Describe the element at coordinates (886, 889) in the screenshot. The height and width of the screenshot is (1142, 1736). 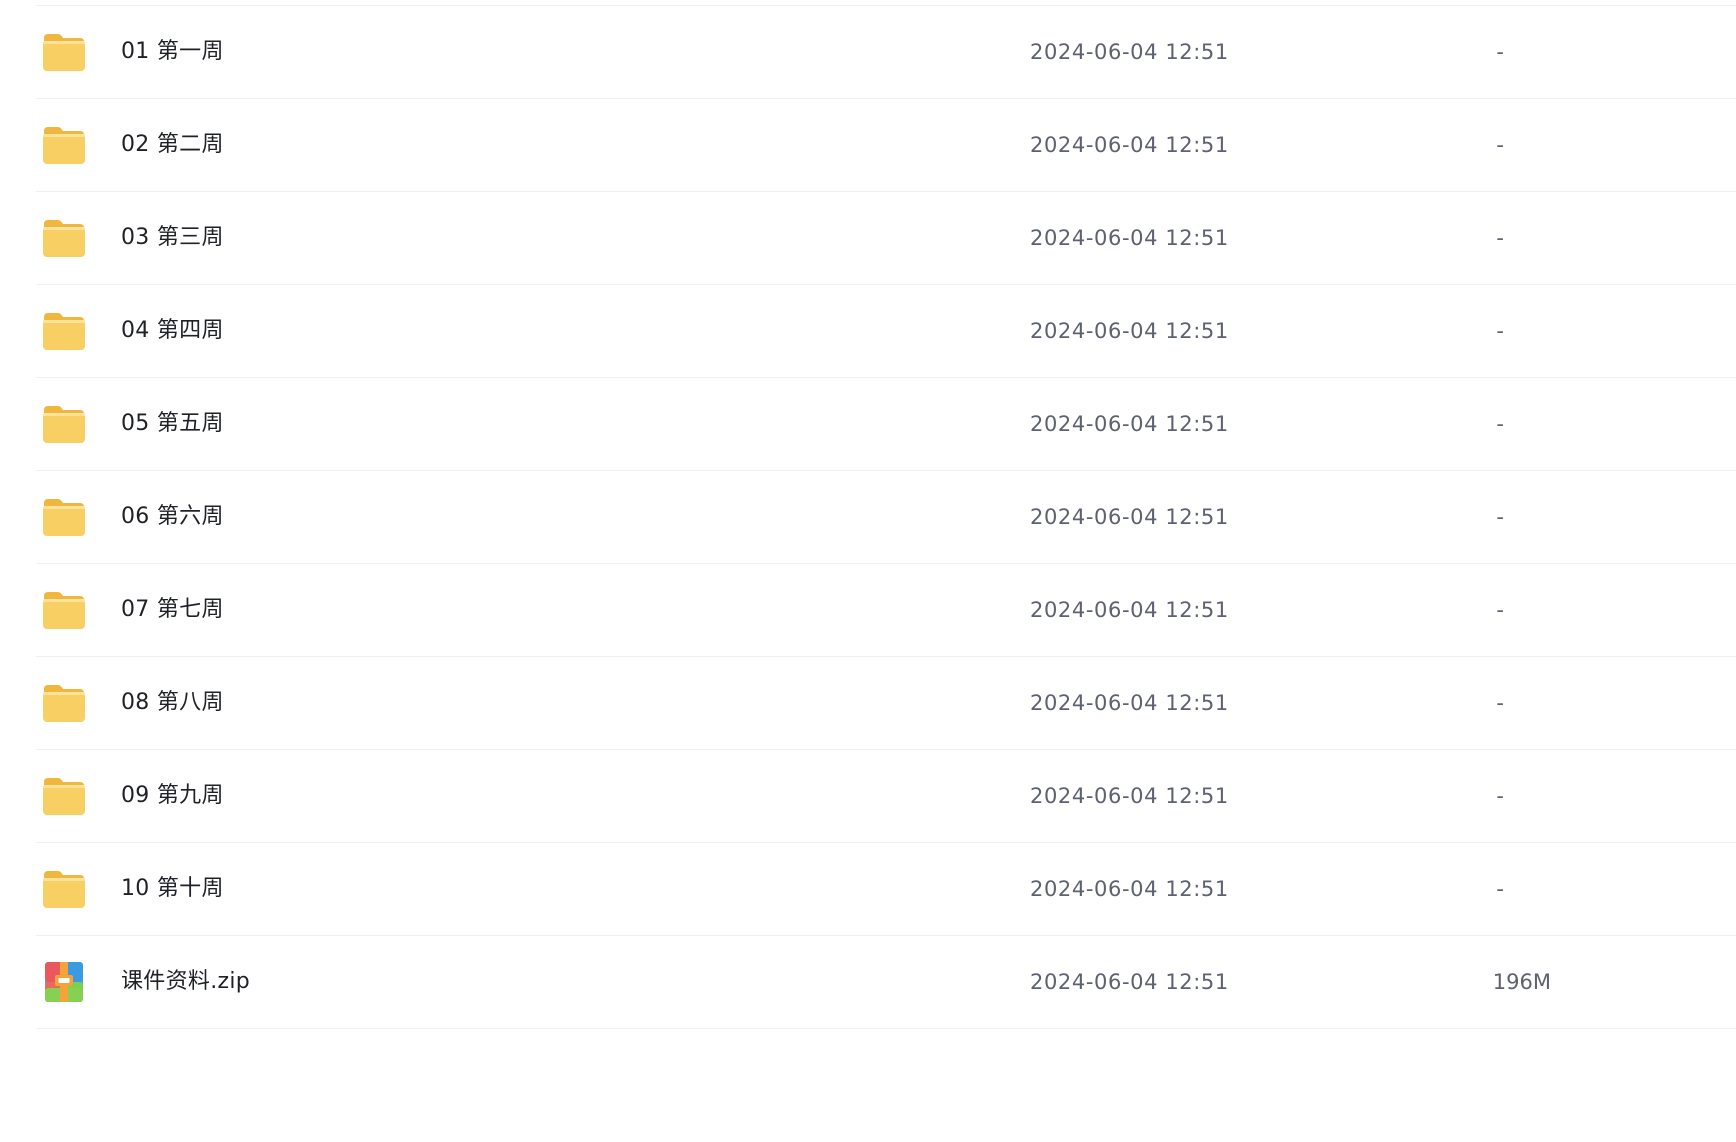
I see `file-row-folder-10: 10 第十周 2024-06-04 12:51 -` at that location.